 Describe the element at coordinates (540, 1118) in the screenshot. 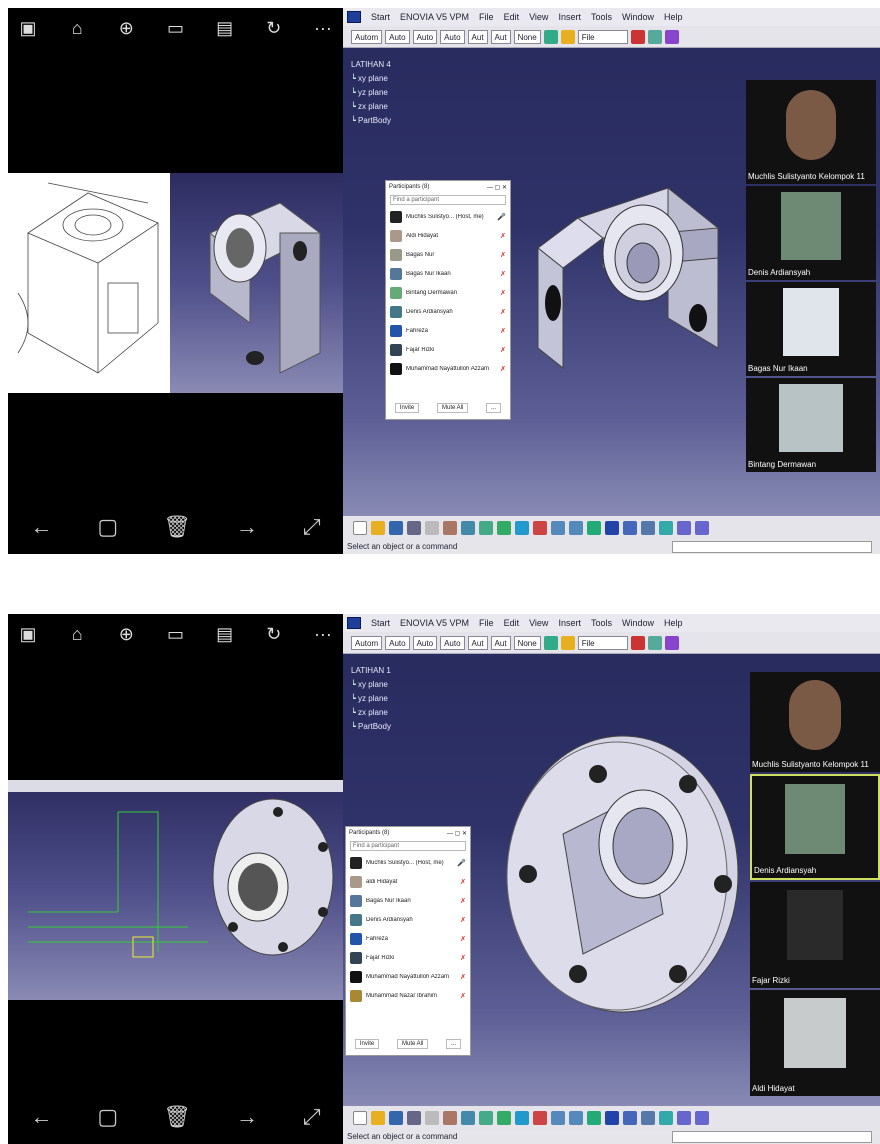

I see `rotate-icon` at that location.